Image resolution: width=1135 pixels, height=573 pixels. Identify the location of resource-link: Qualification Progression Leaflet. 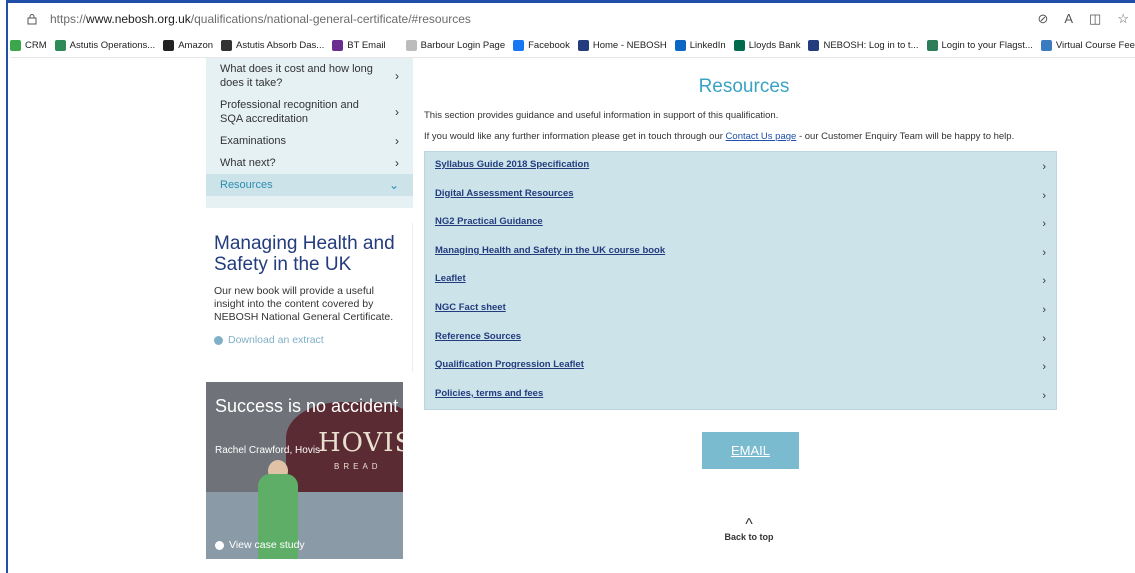
(509, 364).